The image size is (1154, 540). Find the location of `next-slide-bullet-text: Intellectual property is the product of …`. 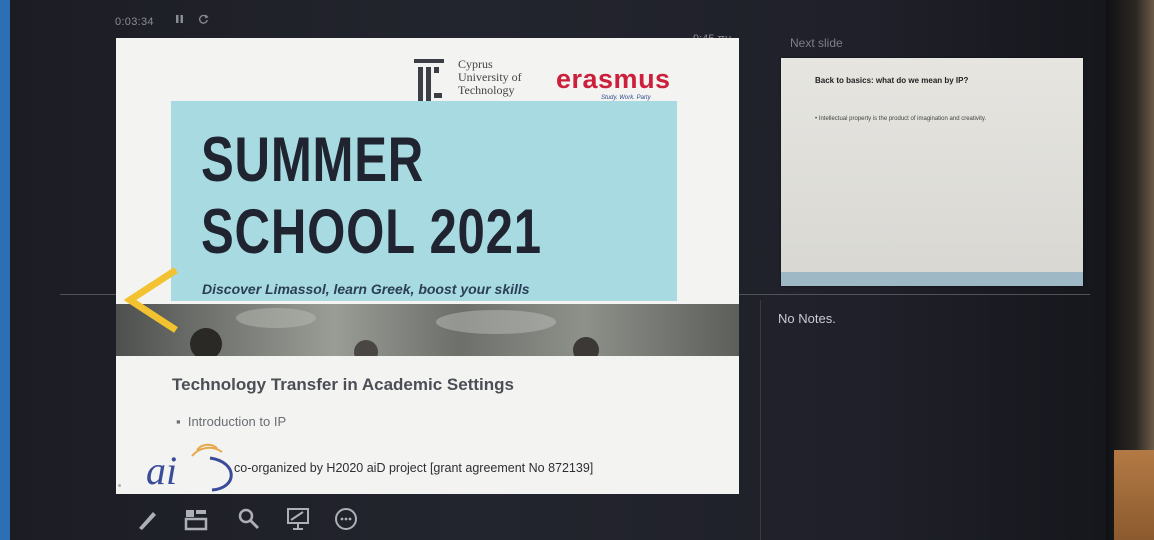

next-slide-bullet-text: Intellectual property is the product of … is located at coordinates (902, 119).